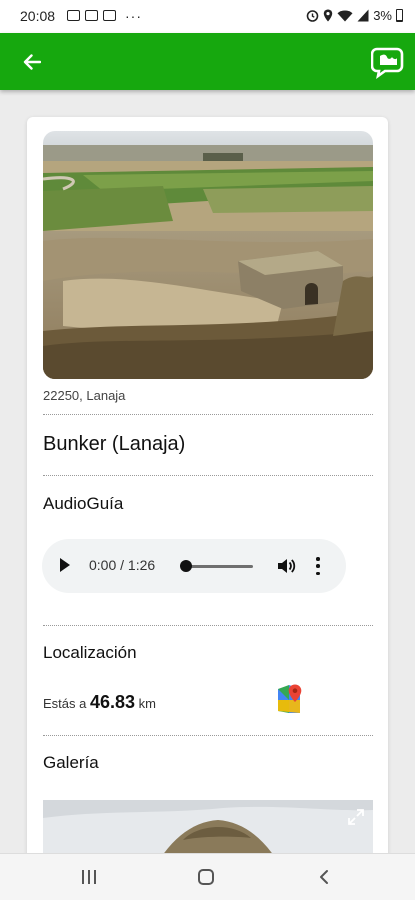  What do you see at coordinates (318, 566) in the screenshot?
I see `audio-more-options-icon` at bounding box center [318, 566].